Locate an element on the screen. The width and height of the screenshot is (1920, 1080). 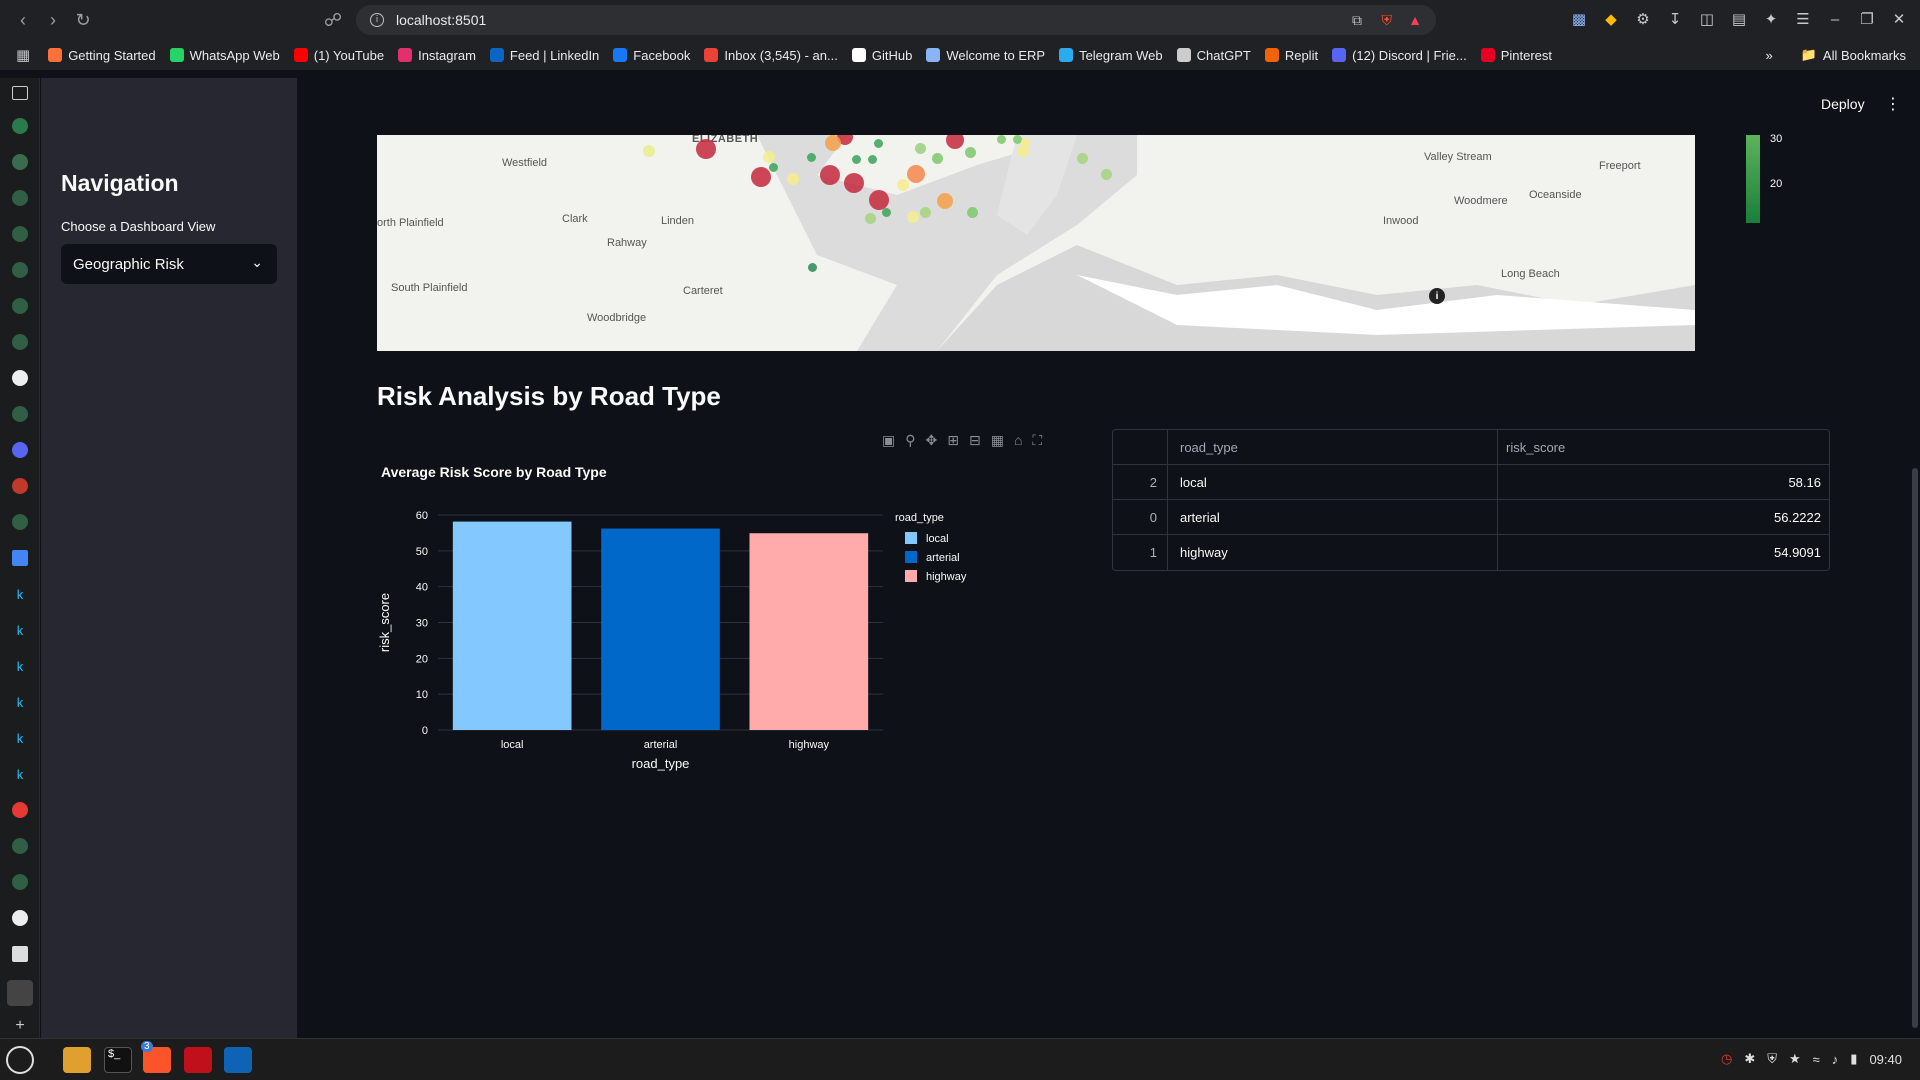
active-tab-icon is located at coordinates (20, 993).